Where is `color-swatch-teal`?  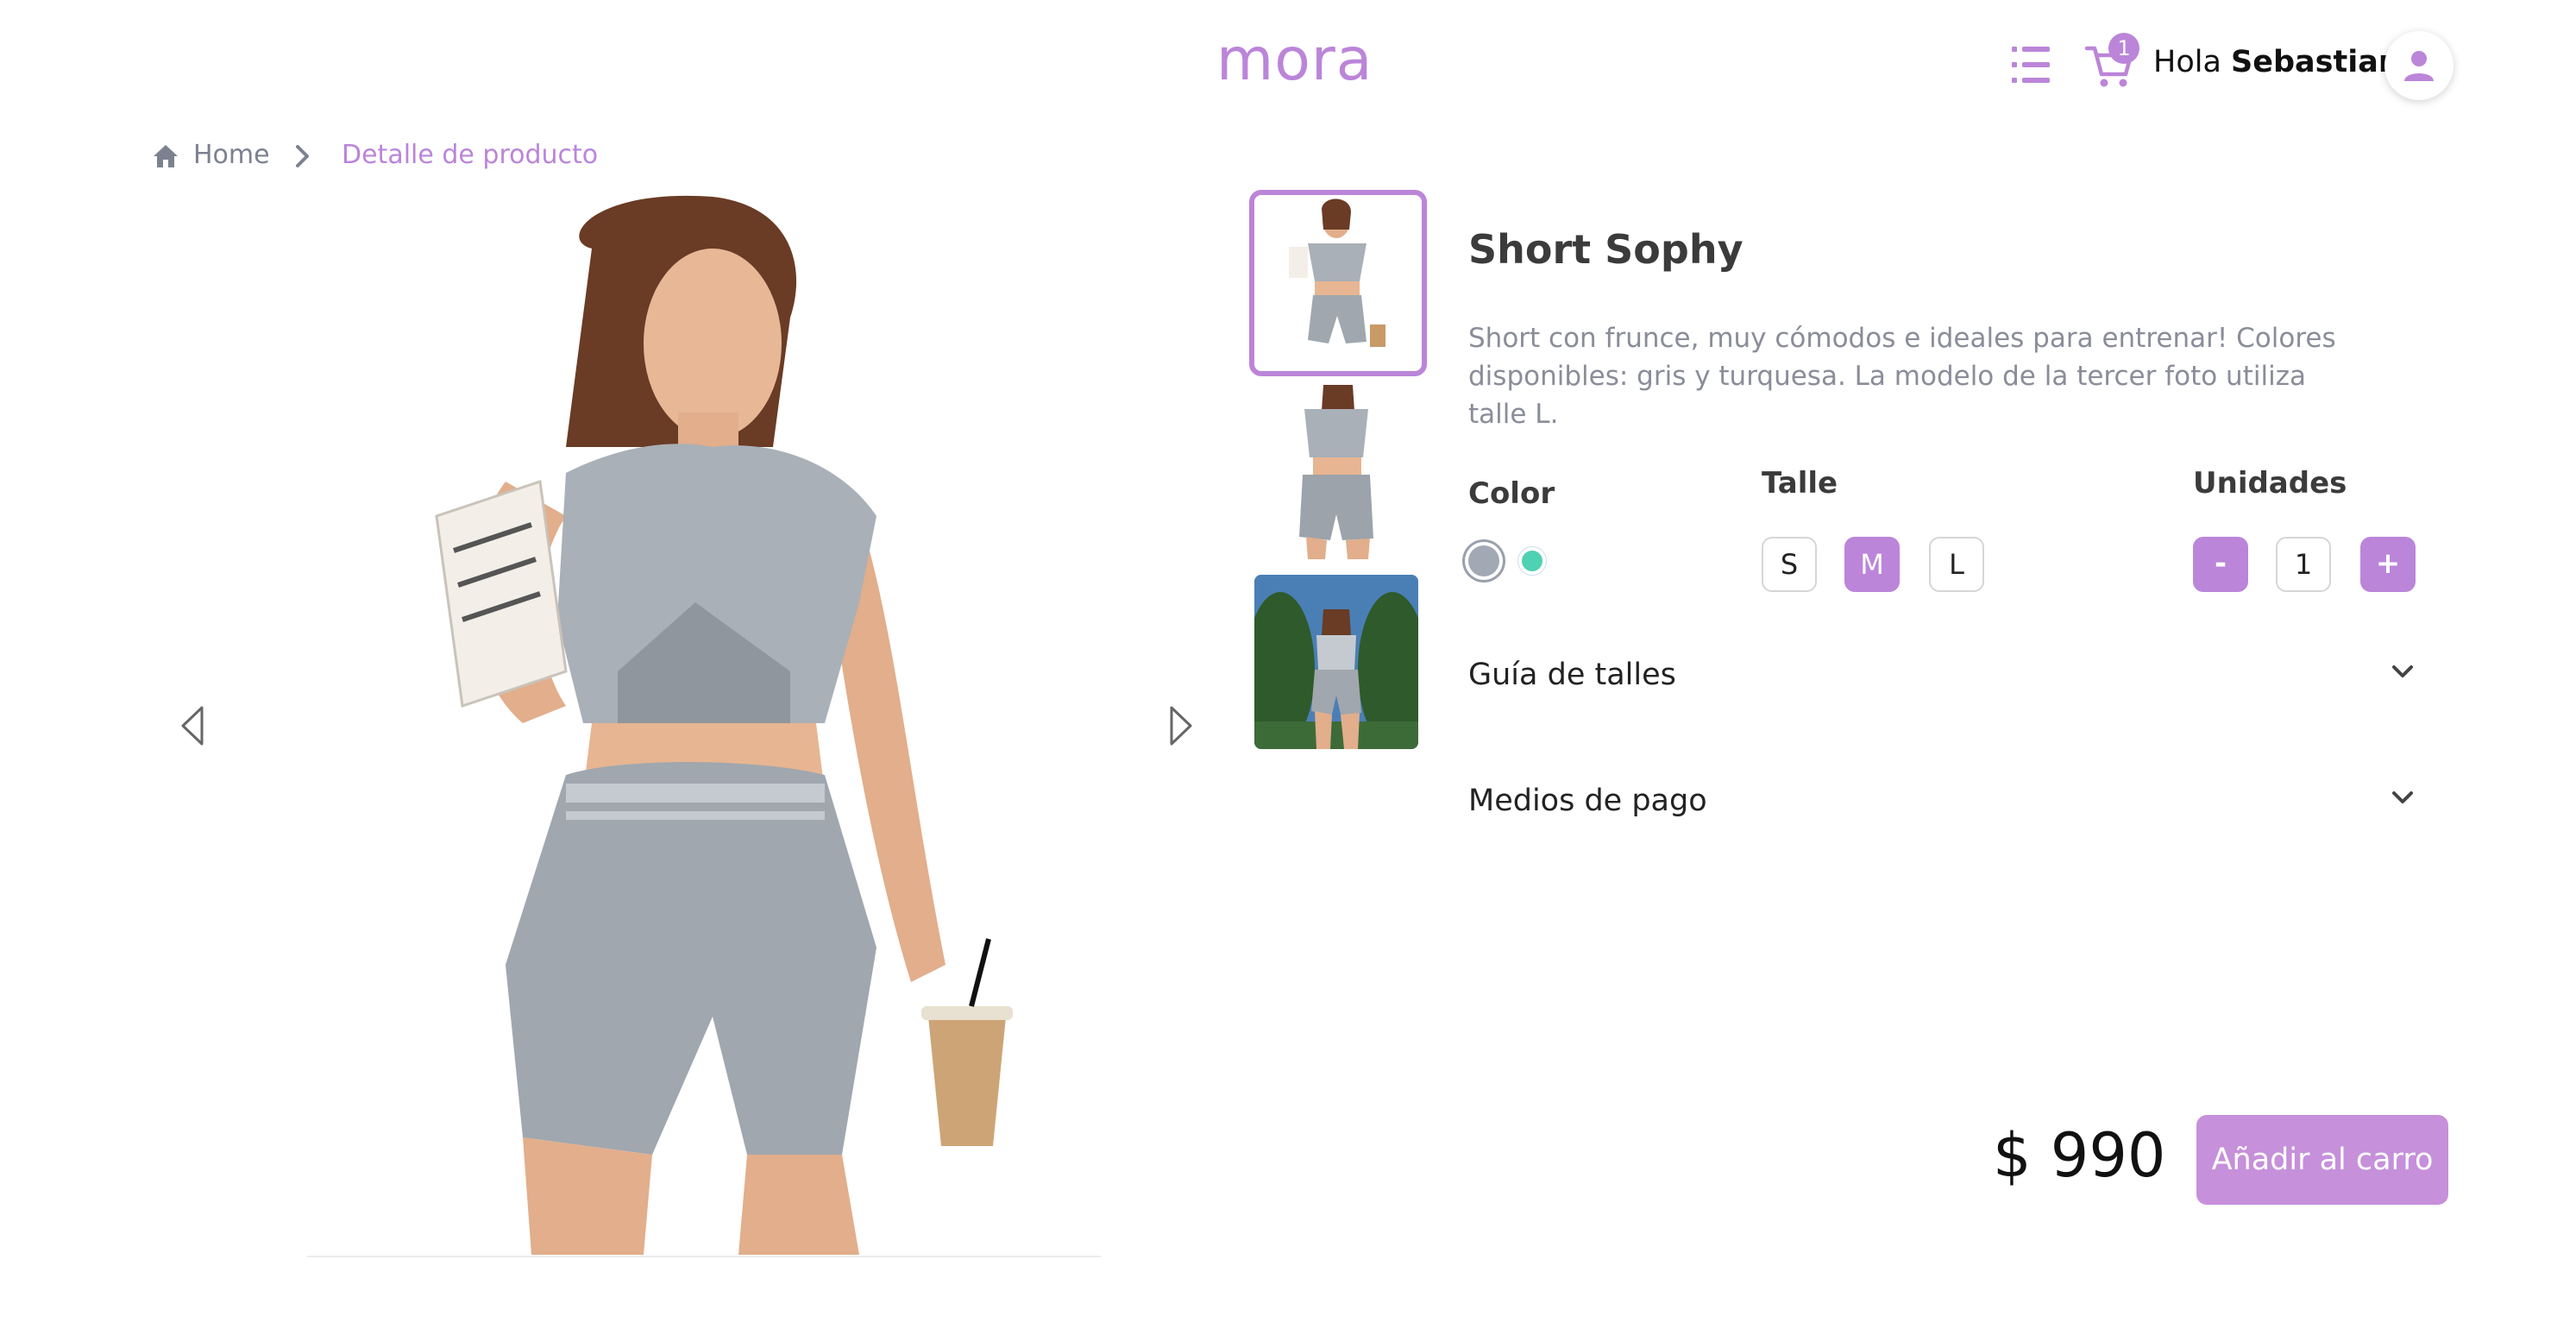
color-swatch-teal is located at coordinates (1532, 561).